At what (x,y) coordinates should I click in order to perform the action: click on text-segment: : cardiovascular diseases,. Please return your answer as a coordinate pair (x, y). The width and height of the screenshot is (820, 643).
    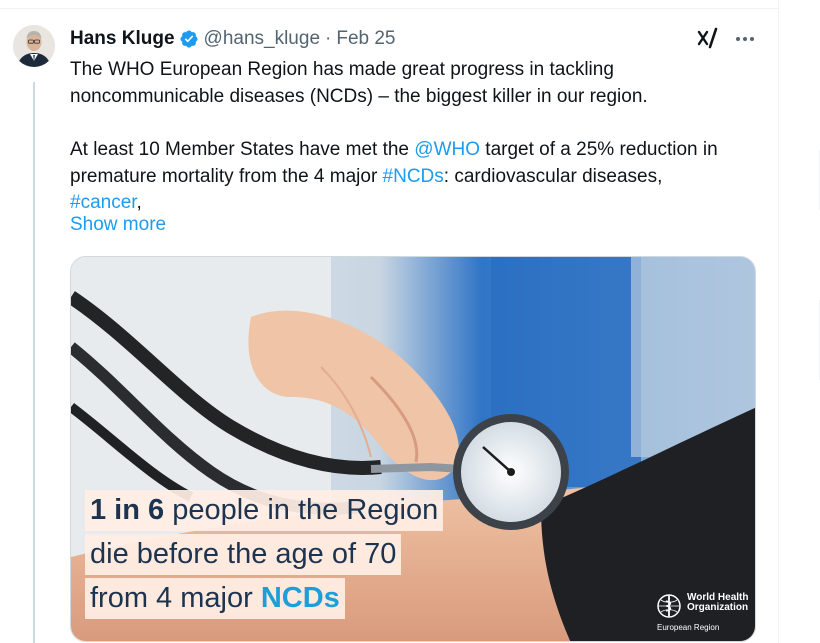
    Looking at the image, I should click on (553, 176).